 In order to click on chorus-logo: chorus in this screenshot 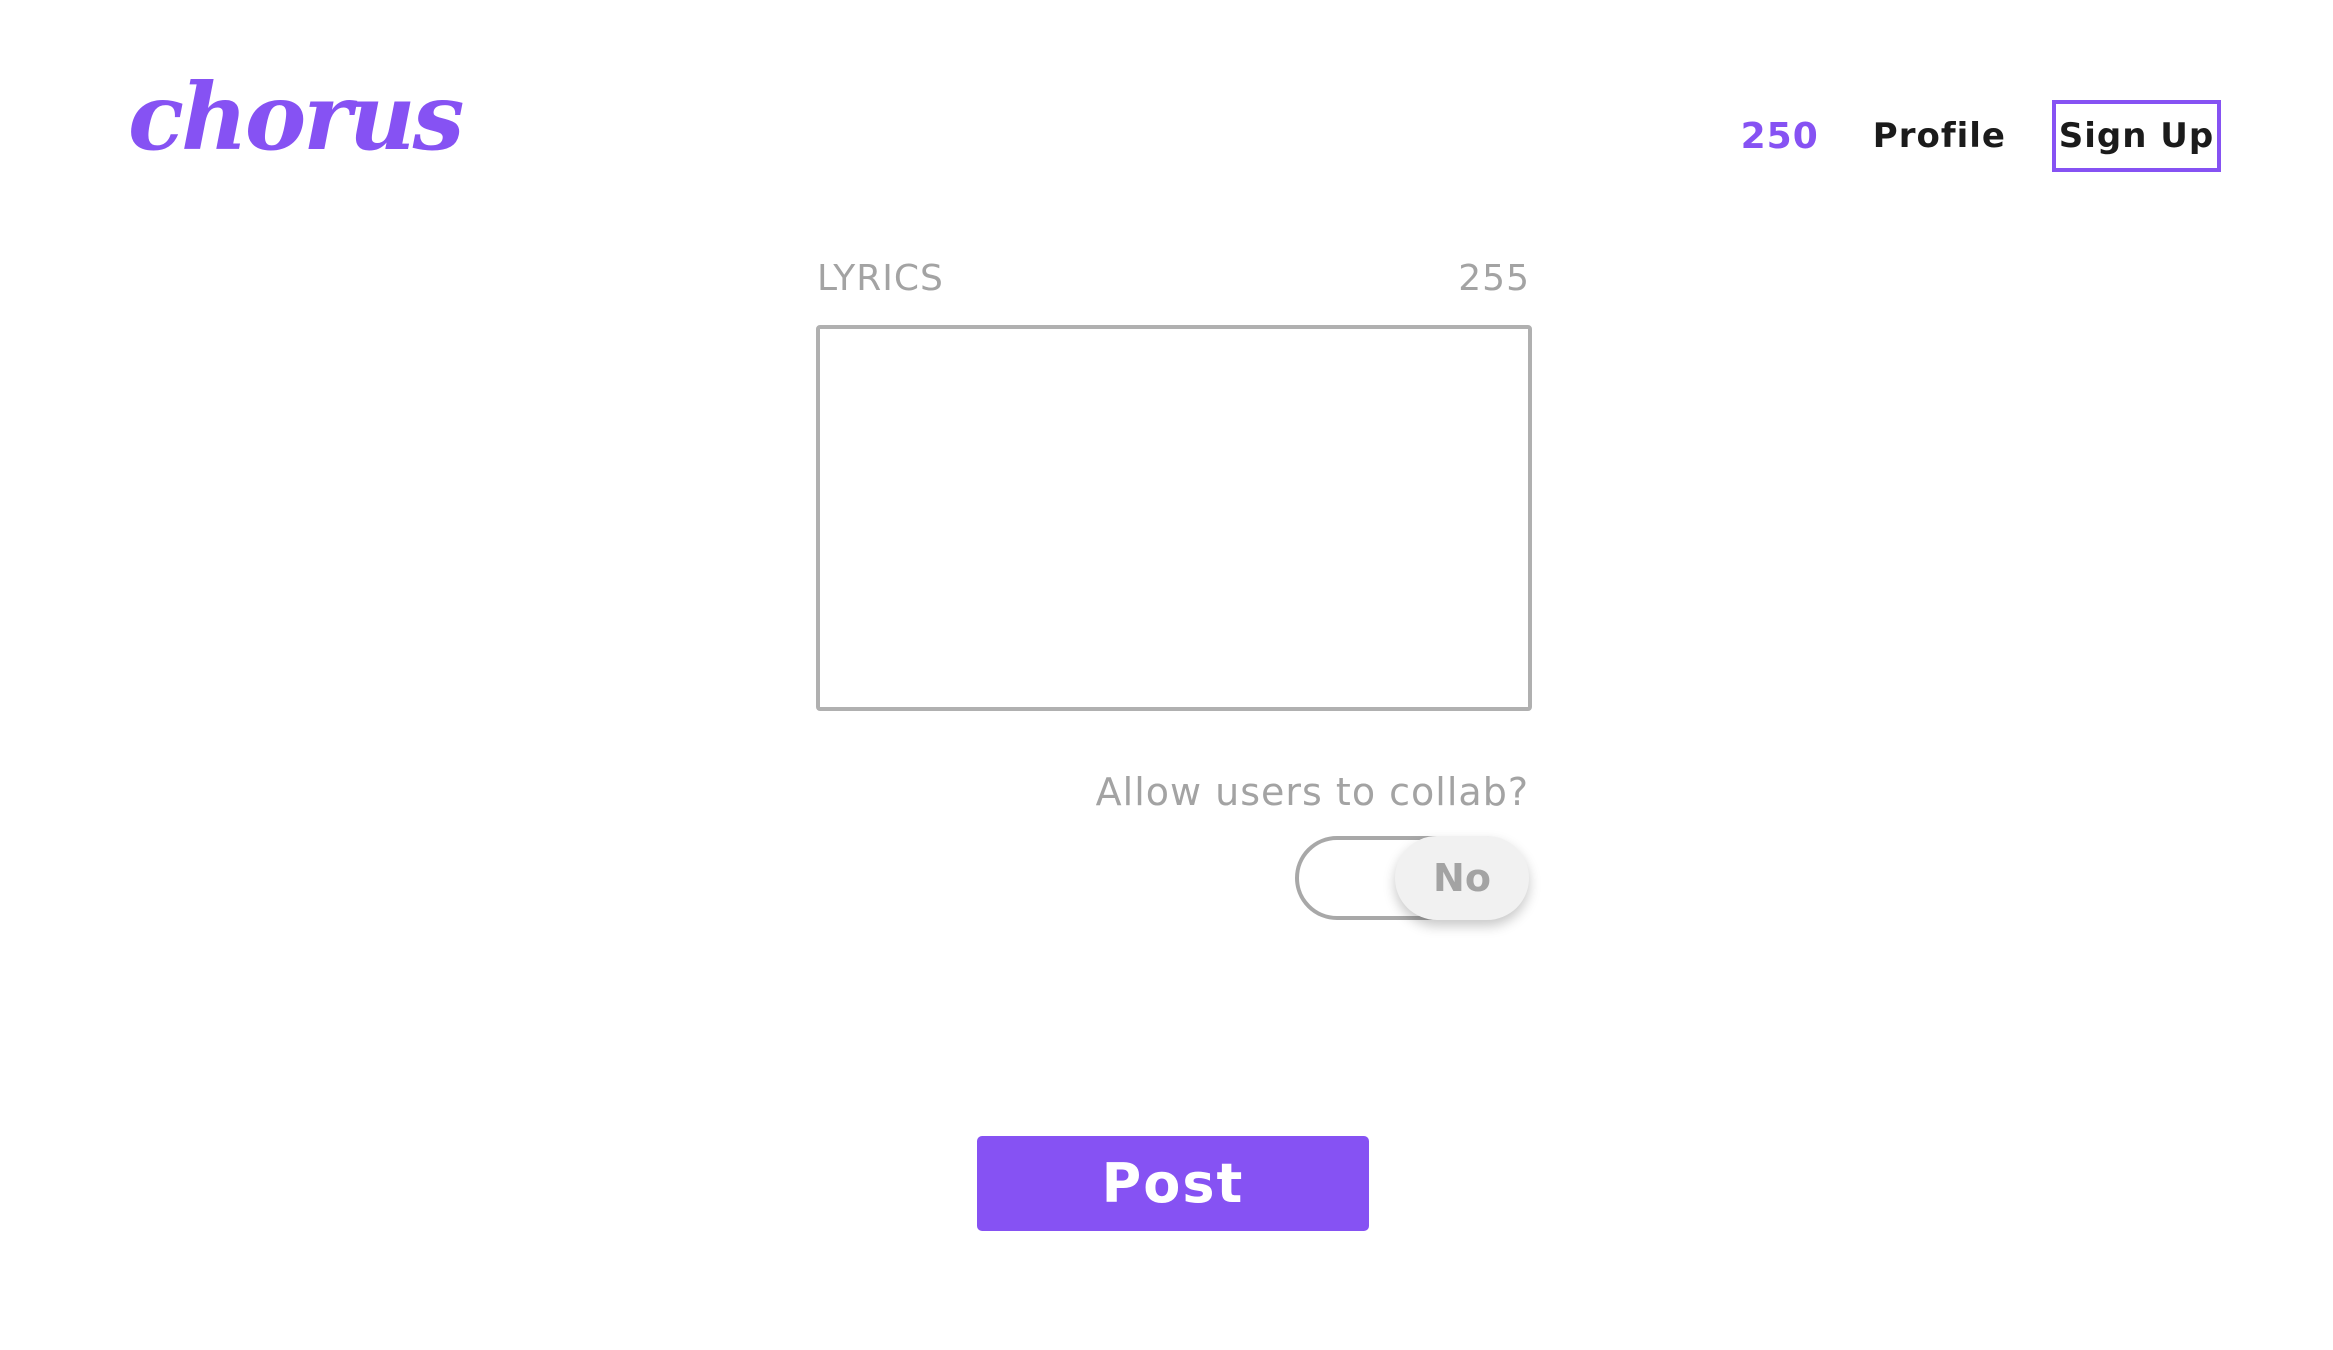, I will do `click(296, 117)`.